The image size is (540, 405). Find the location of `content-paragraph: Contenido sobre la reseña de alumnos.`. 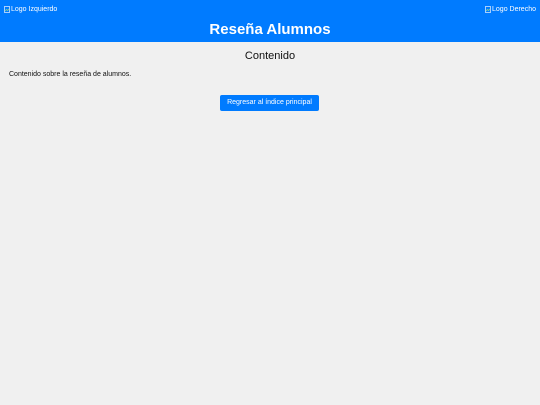

content-paragraph: Contenido sobre la reseña de alumnos. is located at coordinates (70, 74).